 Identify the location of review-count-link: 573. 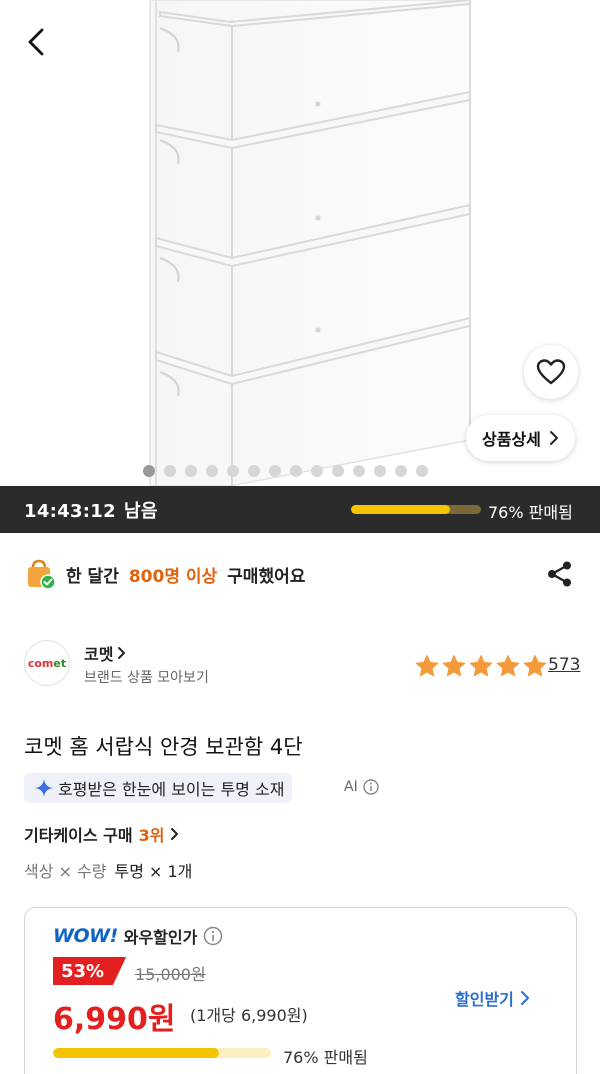
(564, 665).